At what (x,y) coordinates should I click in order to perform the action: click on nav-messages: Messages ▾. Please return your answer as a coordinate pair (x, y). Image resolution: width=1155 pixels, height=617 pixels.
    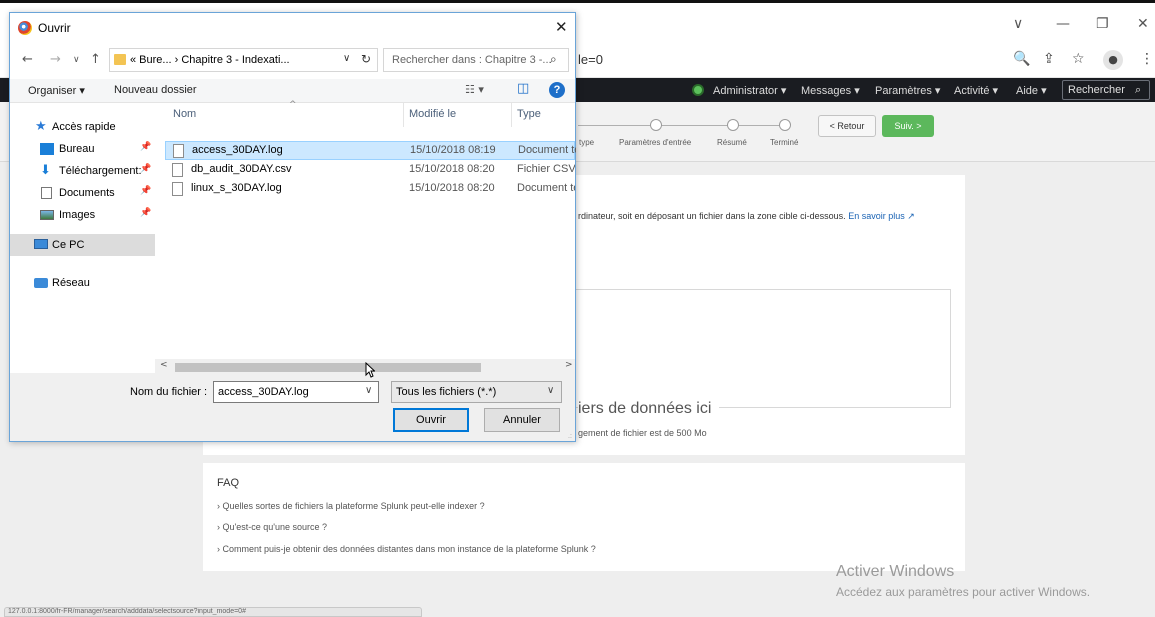
    Looking at the image, I should click on (830, 90).